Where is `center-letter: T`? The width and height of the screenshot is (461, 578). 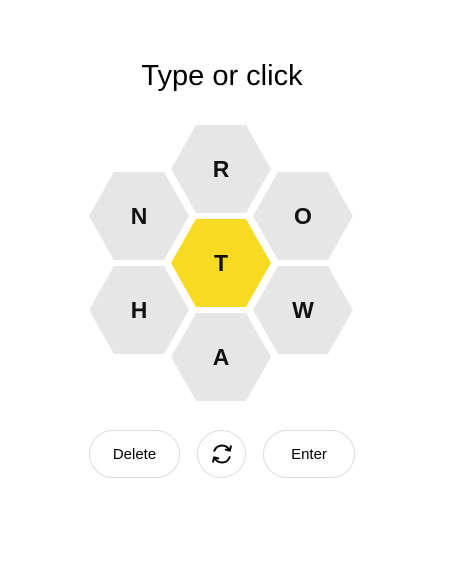 center-letter: T is located at coordinates (221, 263).